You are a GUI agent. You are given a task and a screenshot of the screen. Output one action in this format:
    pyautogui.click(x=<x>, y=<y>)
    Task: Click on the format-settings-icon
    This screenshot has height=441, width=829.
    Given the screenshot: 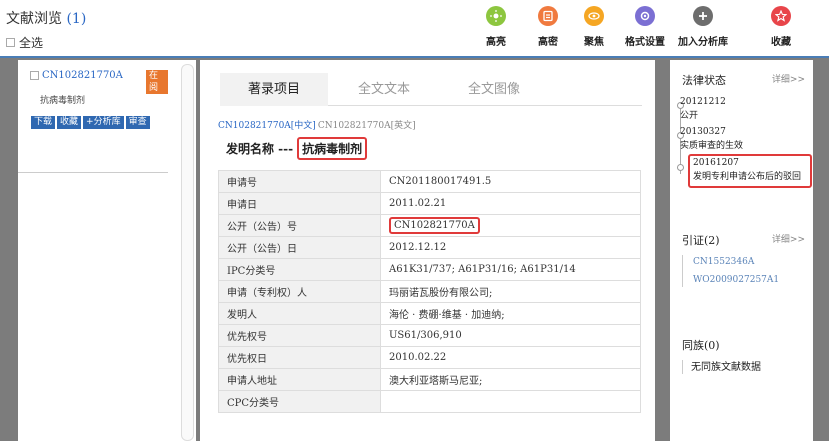 What is the action you would take?
    pyautogui.click(x=645, y=16)
    